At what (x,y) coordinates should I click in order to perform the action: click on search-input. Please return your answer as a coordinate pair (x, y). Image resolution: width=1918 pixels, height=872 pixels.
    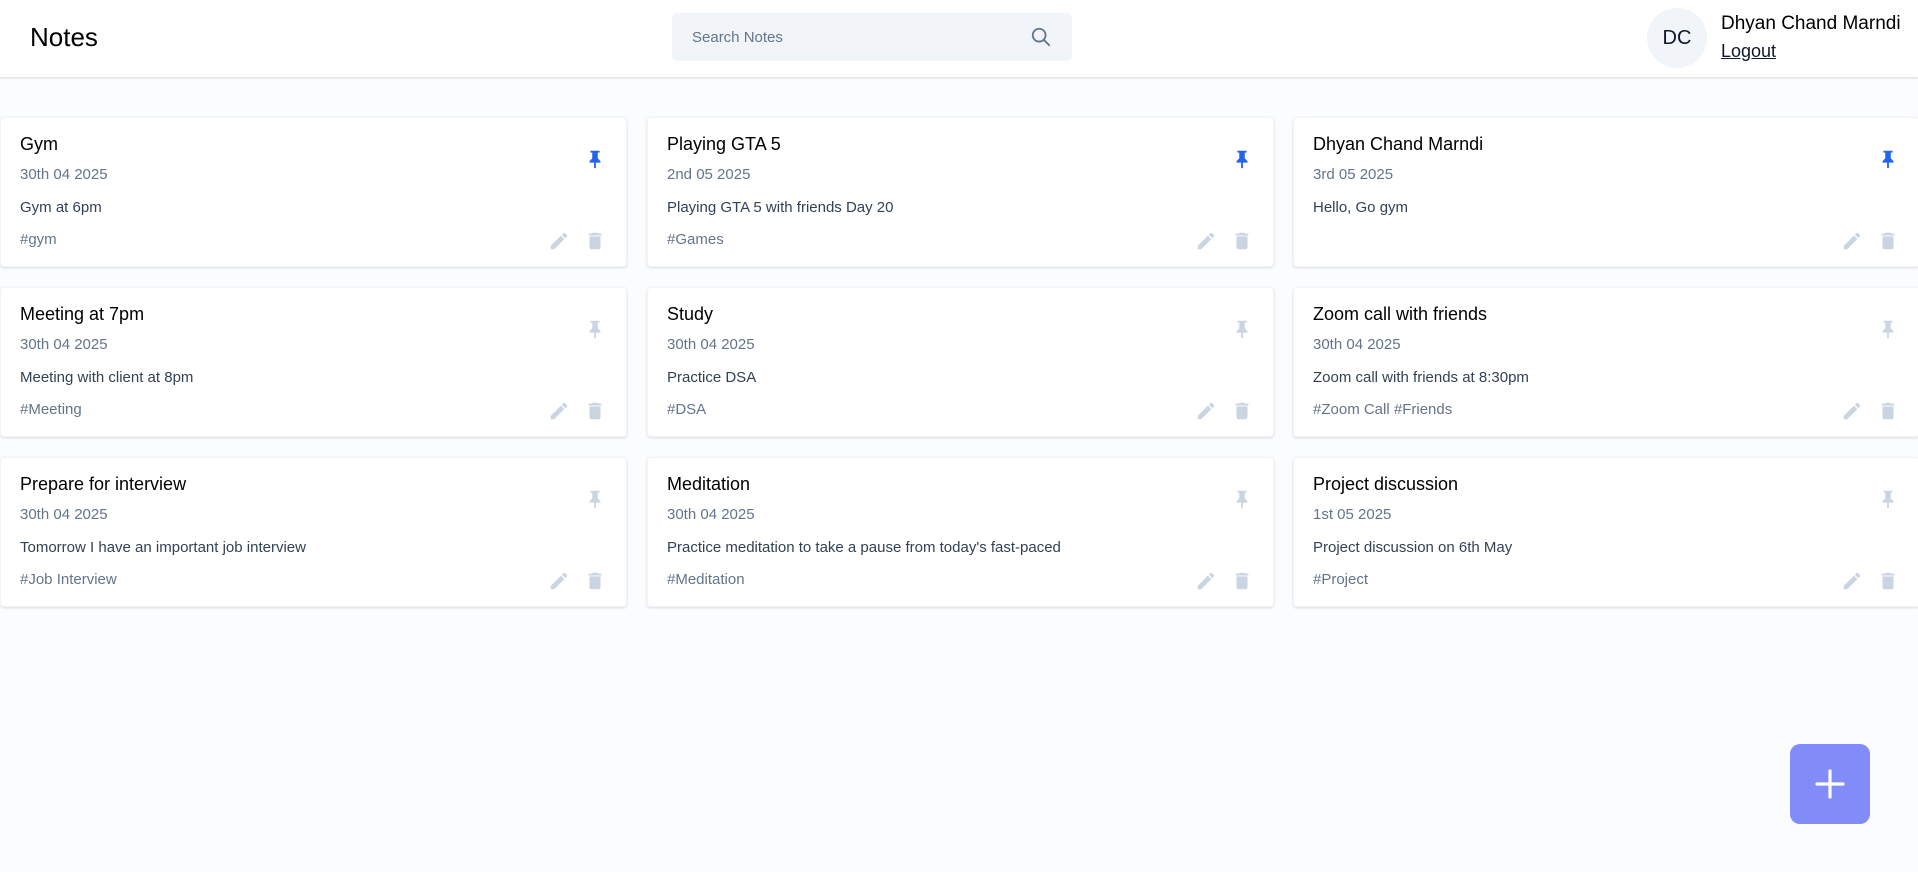
    Looking at the image, I should click on (847, 37).